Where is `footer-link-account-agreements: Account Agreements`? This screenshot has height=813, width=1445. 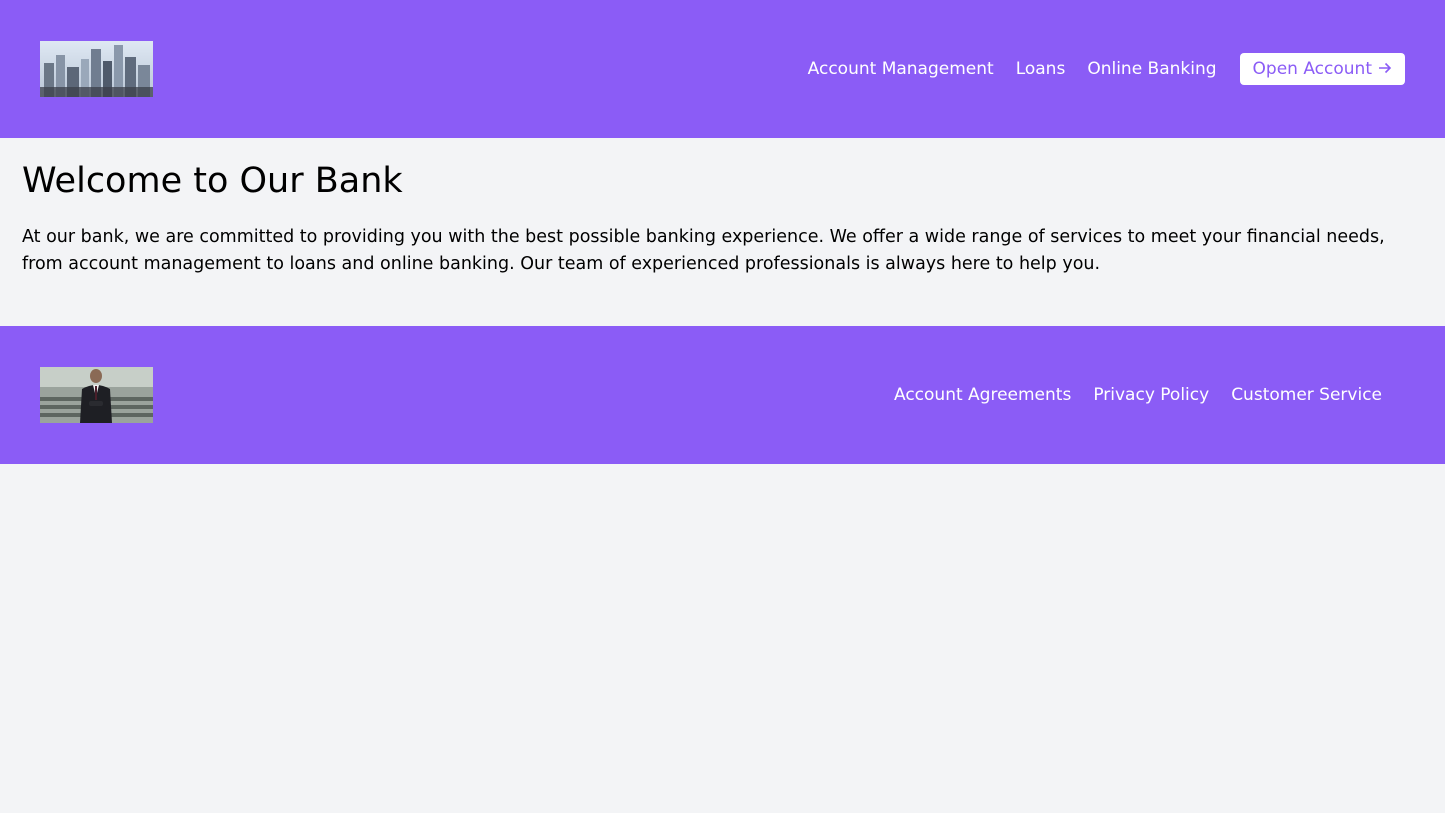
footer-link-account-agreements: Account Agreements is located at coordinates (982, 395).